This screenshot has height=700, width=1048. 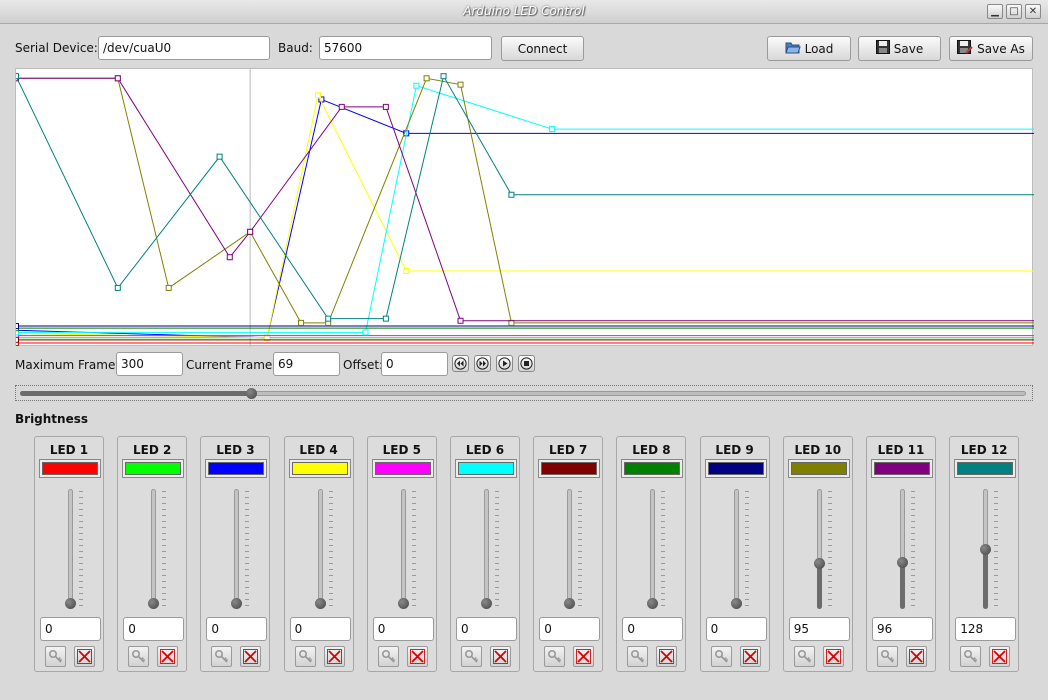 I want to click on maximize-button: □, so click(x=1014, y=11).